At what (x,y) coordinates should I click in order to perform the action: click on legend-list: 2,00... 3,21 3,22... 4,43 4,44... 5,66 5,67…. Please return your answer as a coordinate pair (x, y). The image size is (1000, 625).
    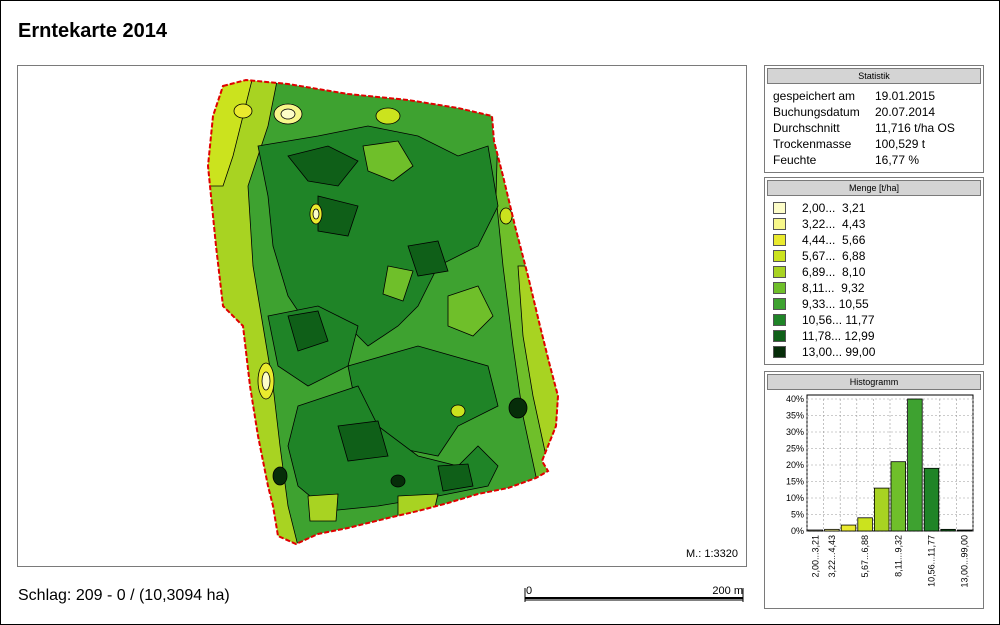
    Looking at the image, I should click on (874, 280).